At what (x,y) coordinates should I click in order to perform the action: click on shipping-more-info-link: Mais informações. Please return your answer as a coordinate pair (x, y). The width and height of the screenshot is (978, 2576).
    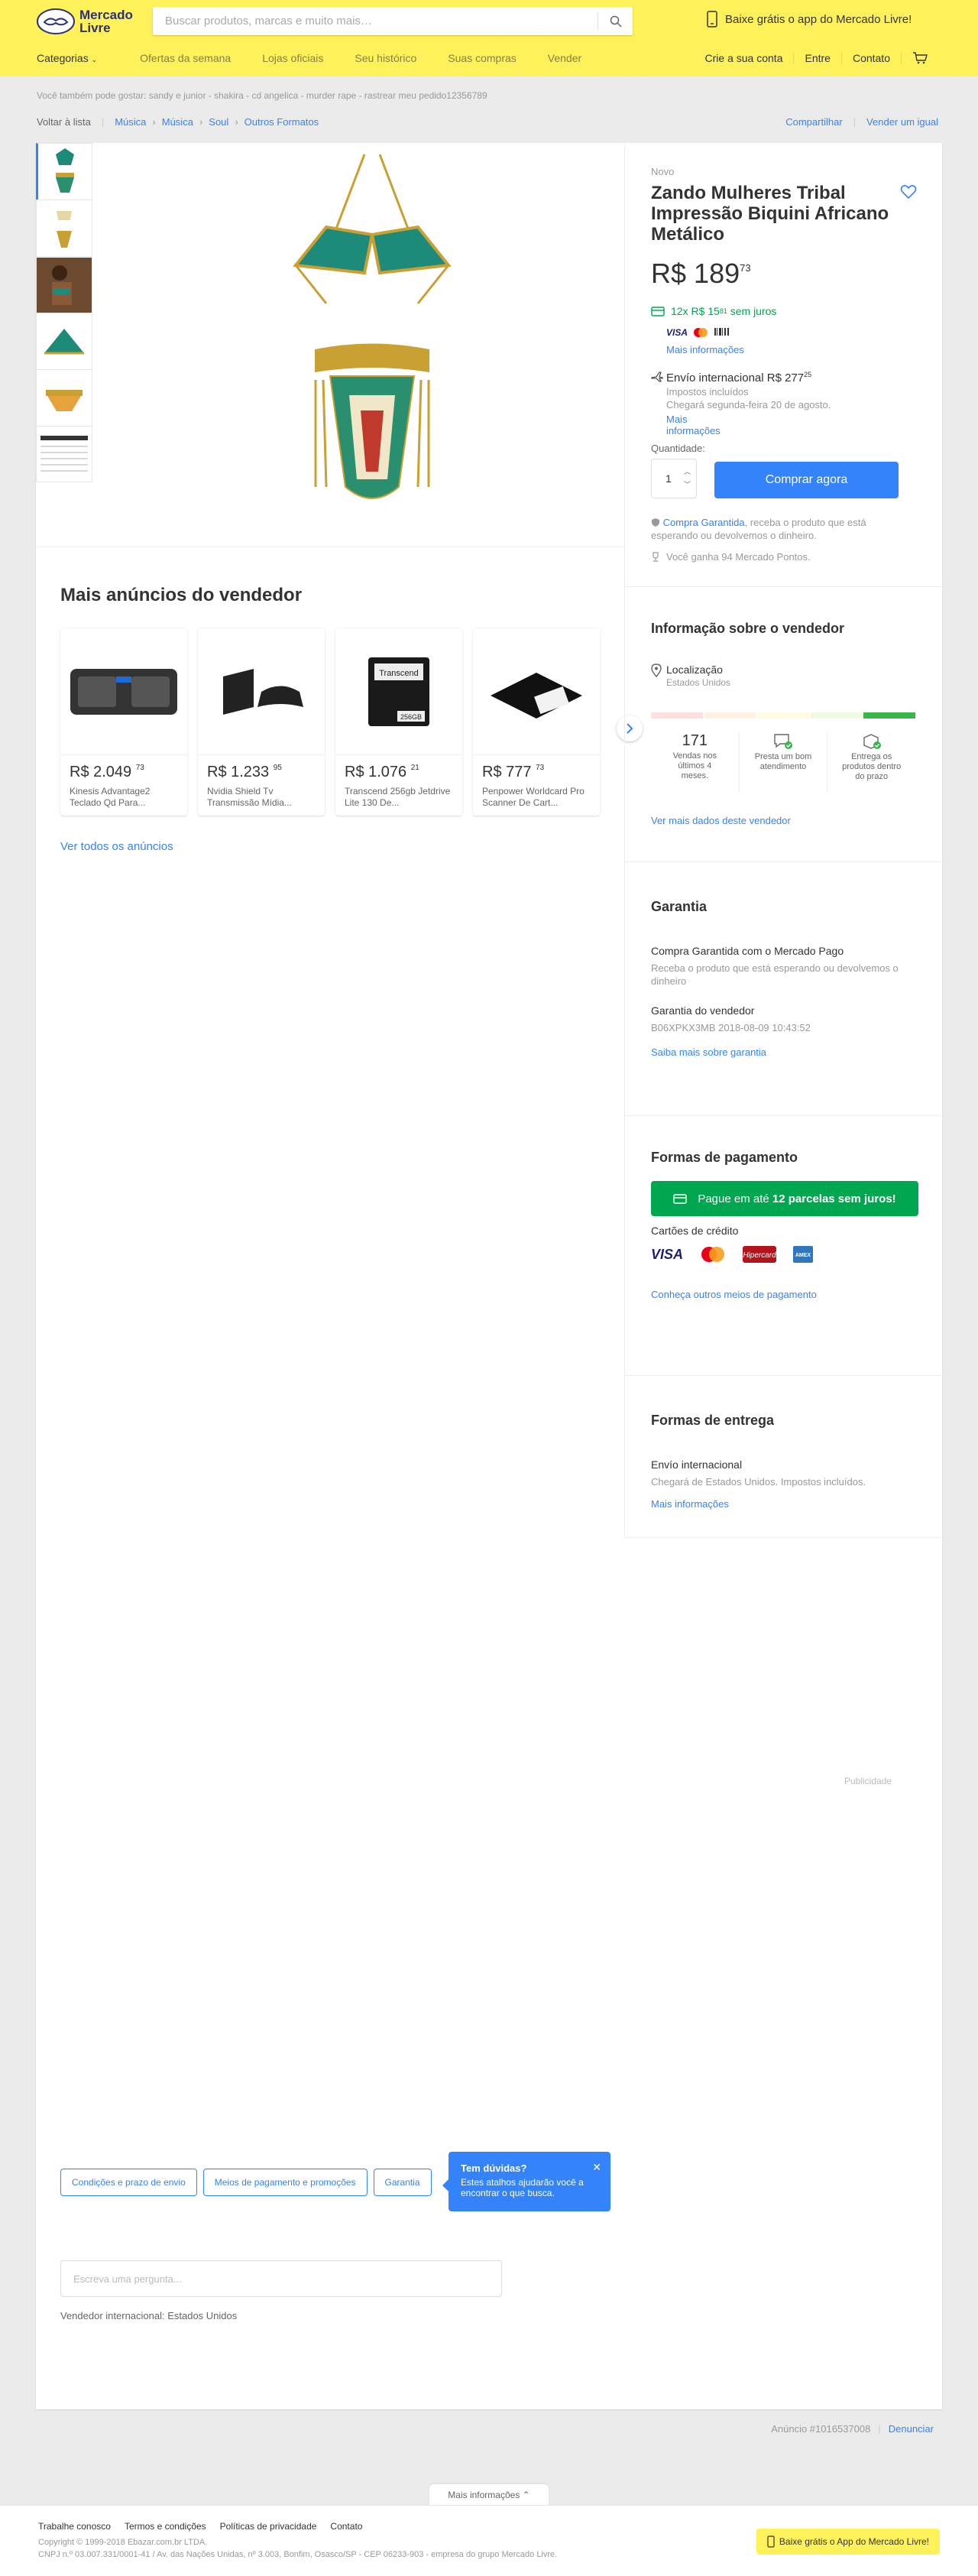
    Looking at the image, I should click on (693, 425).